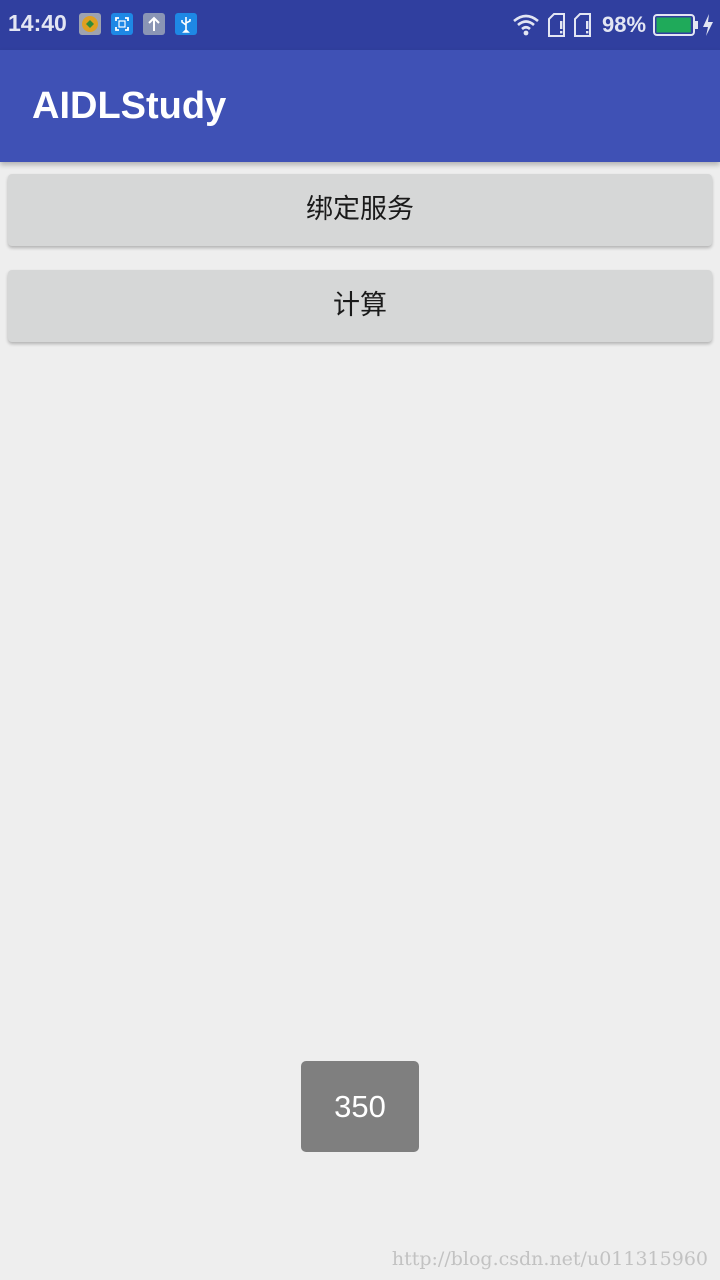 This screenshot has height=1280, width=720. Describe the element at coordinates (154, 24) in the screenshot. I see `upload-icon` at that location.